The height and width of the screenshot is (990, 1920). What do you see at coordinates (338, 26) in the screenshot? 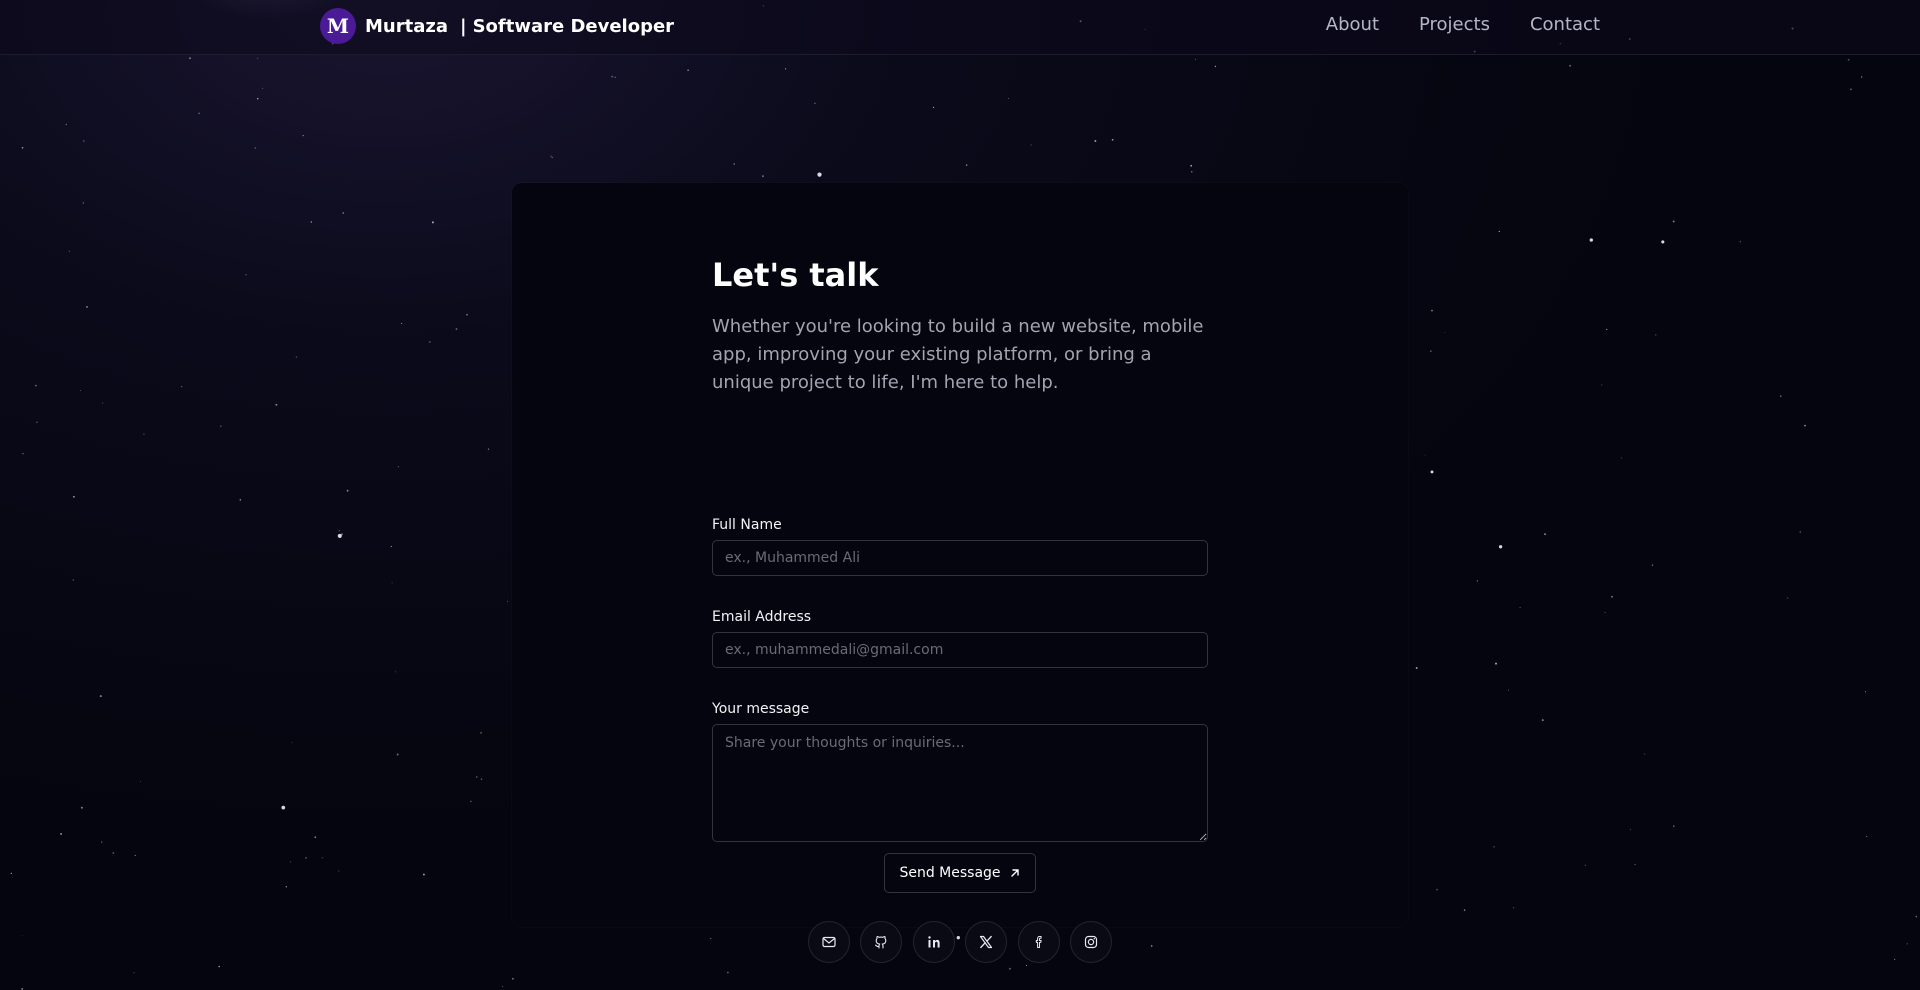
I see `brand-logo: M` at bounding box center [338, 26].